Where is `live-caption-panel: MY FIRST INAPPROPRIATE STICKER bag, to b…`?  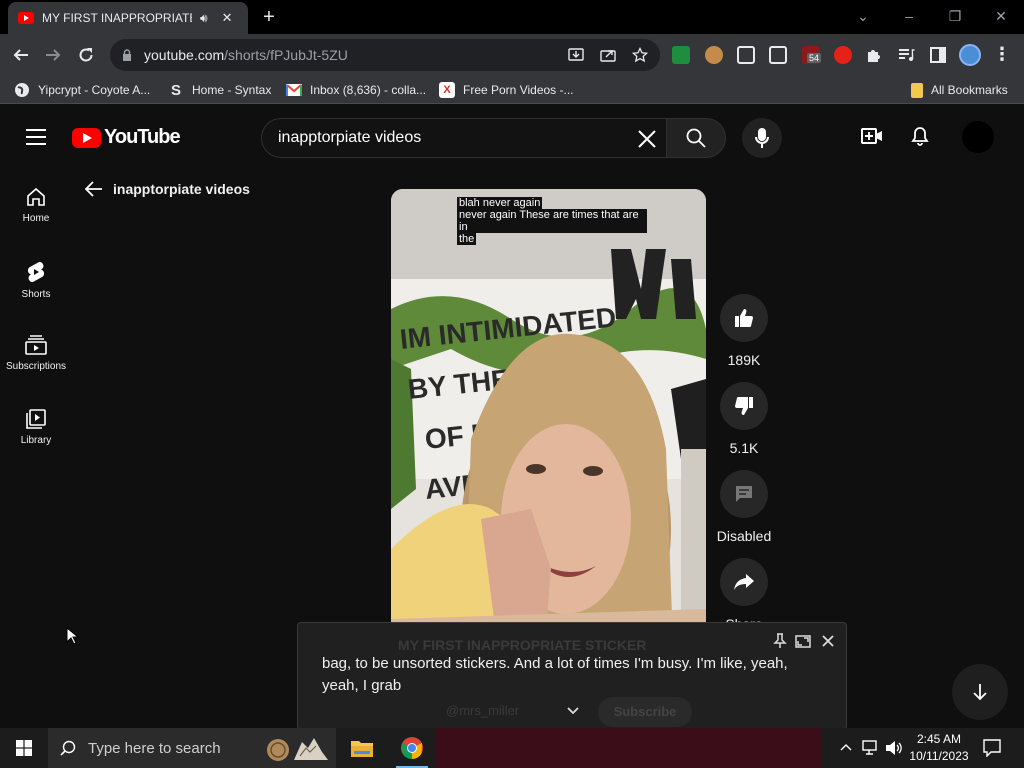
live-caption-panel: MY FIRST INAPPROPRIATE STICKER bag, to b… is located at coordinates (572, 675).